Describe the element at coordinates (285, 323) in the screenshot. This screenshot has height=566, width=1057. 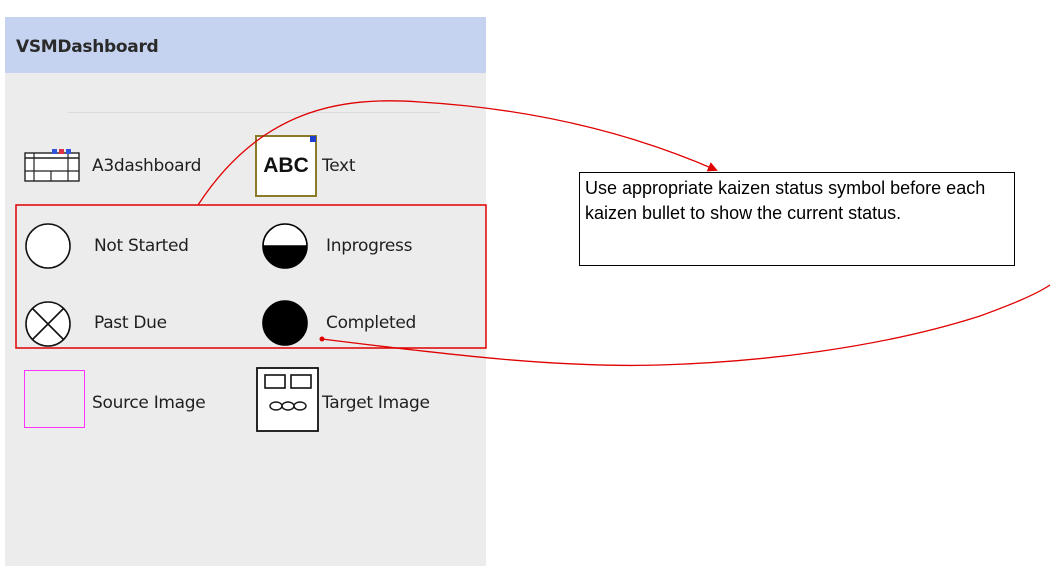
I see `filled-circle-icon` at that location.